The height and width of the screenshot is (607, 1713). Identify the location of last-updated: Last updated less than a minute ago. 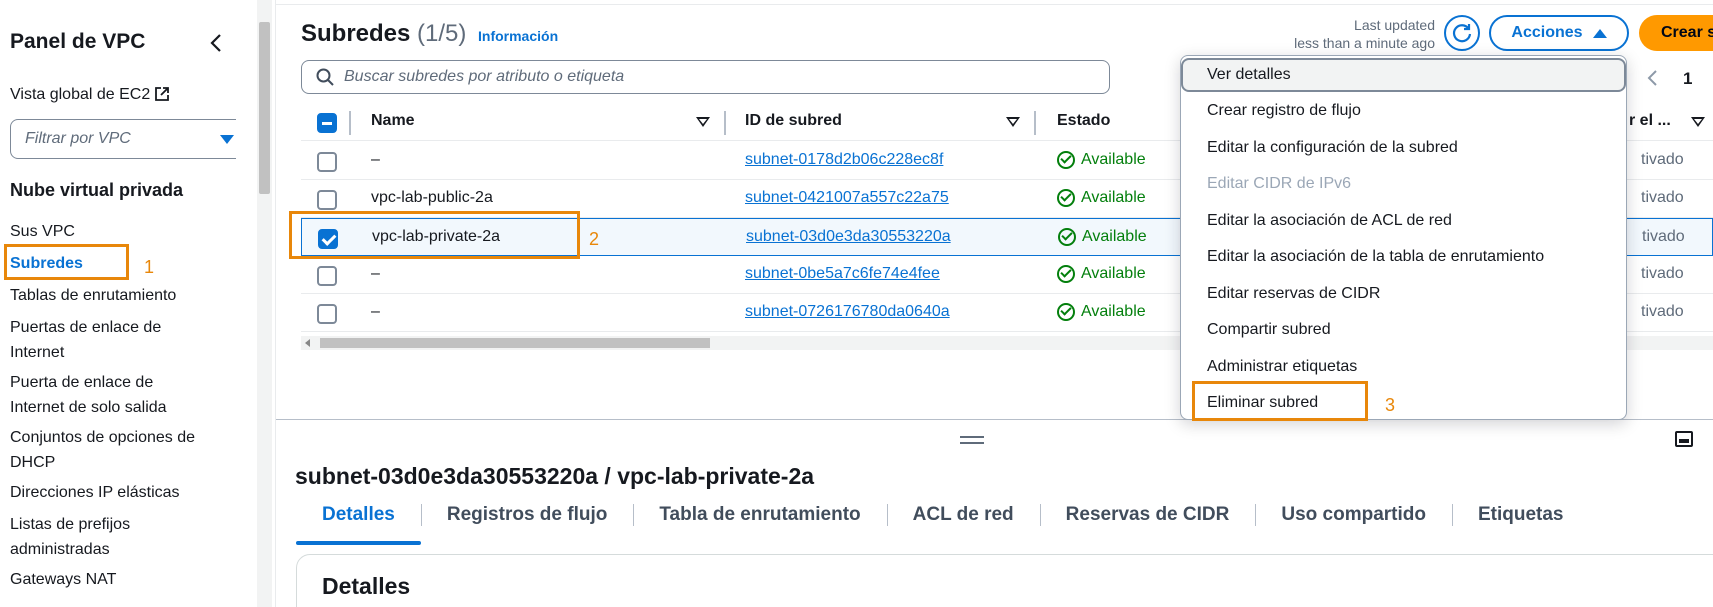
(1347, 34).